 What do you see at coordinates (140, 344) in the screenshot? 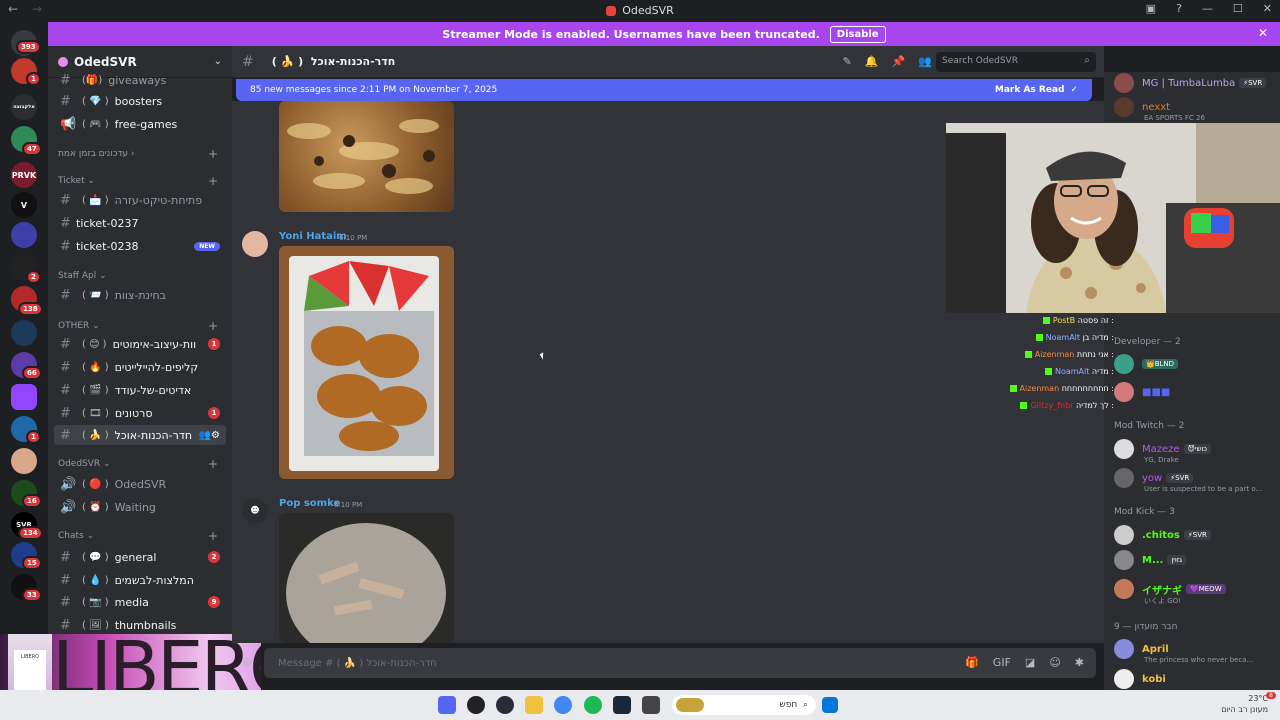
I see `channel-design: #( 😊 ) וות-עיצוב-אימוטים 1` at bounding box center [140, 344].